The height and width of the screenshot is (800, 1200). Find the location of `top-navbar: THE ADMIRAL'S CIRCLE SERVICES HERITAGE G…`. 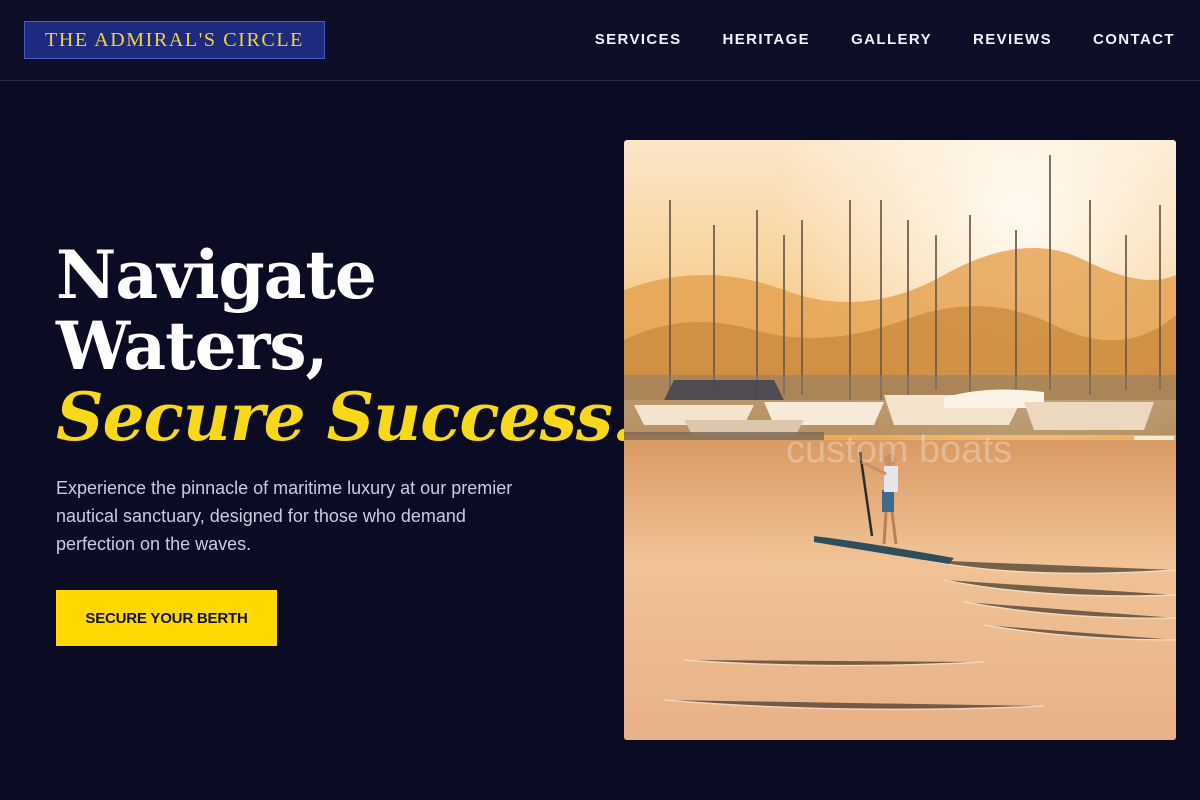

top-navbar: THE ADMIRAL'S CIRCLE SERVICES HERITAGE G… is located at coordinates (600, 40).